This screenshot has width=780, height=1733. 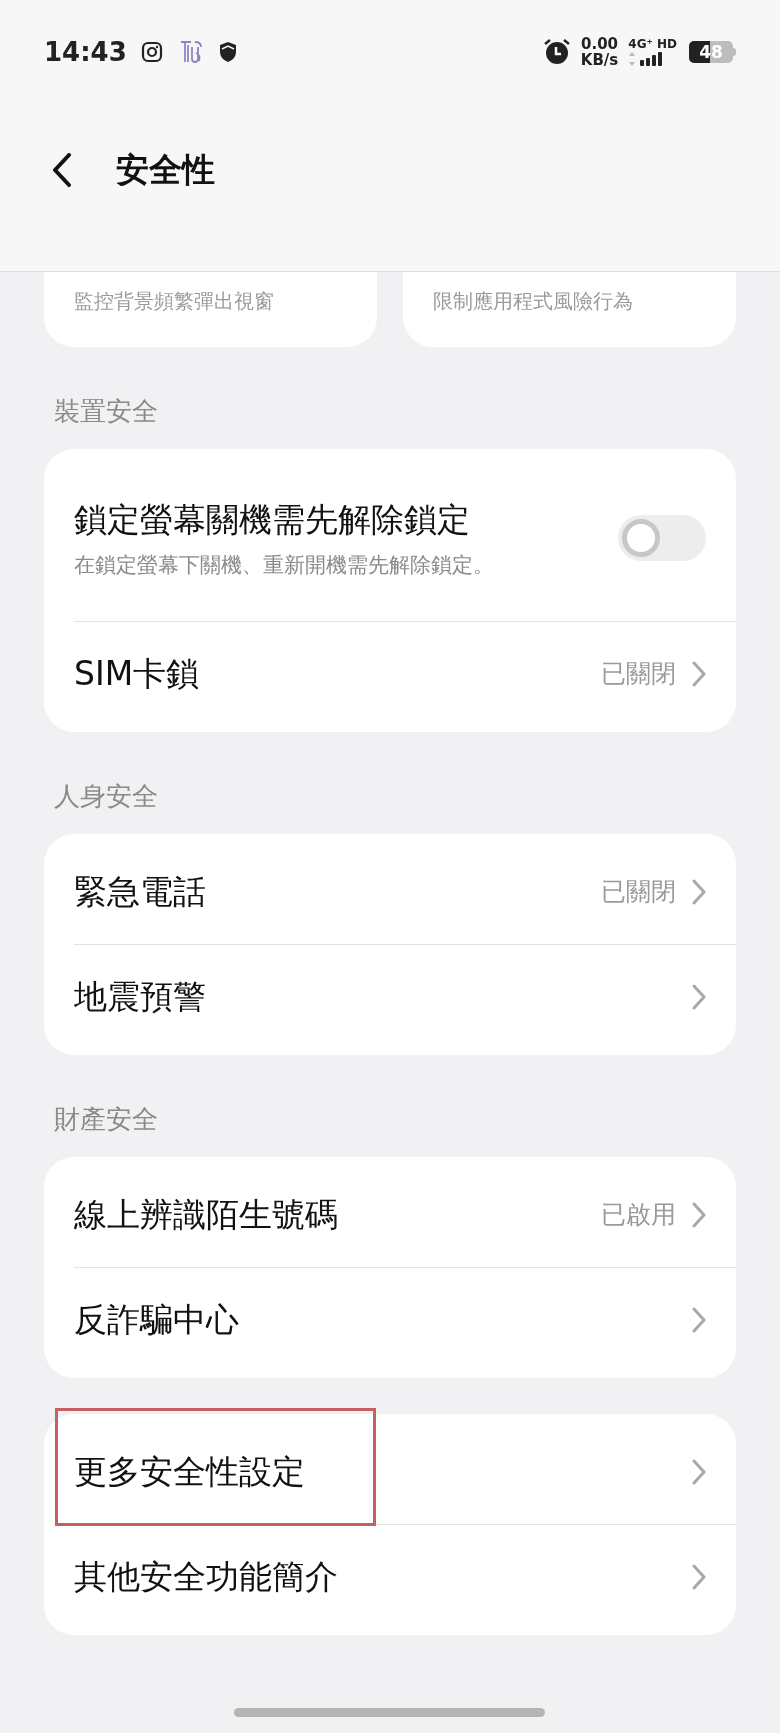 What do you see at coordinates (375, 997) in the screenshot?
I see `setting-title: 地震預警` at bounding box center [375, 997].